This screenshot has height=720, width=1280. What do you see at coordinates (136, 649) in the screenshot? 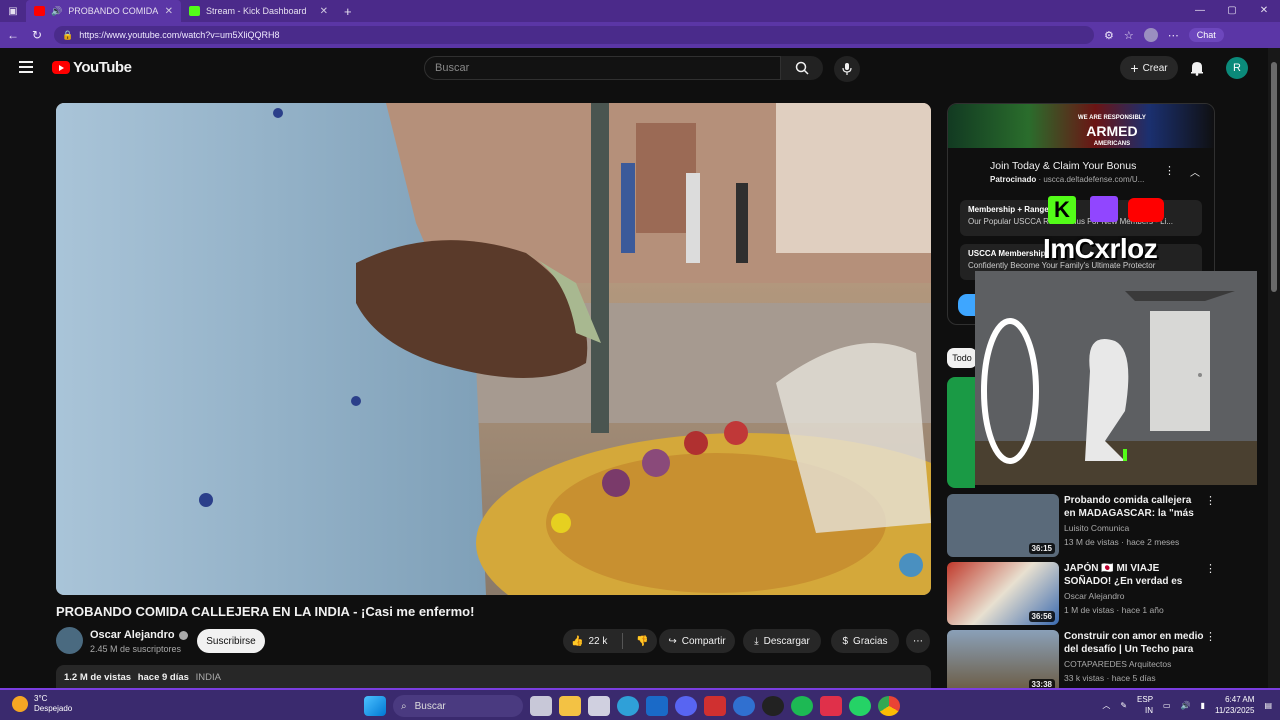
I see `subscriber-count: 2.45 M de suscriptores` at bounding box center [136, 649].